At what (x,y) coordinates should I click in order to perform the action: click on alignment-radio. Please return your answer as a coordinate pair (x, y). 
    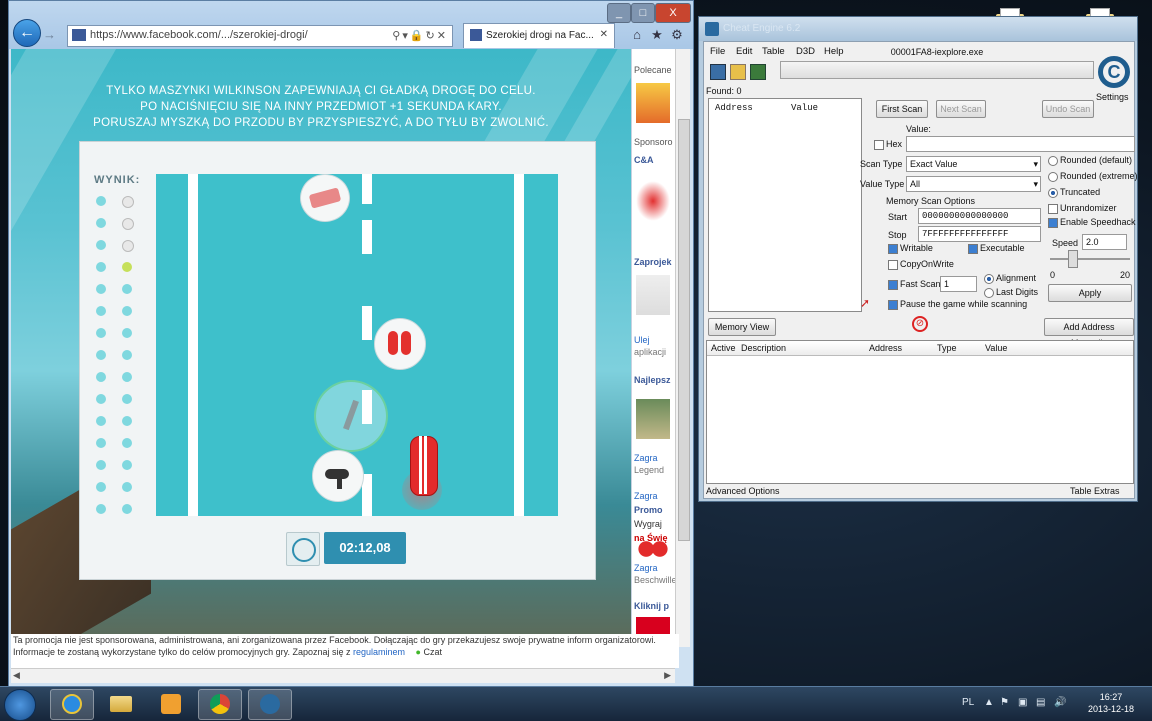
    Looking at the image, I should click on (989, 279).